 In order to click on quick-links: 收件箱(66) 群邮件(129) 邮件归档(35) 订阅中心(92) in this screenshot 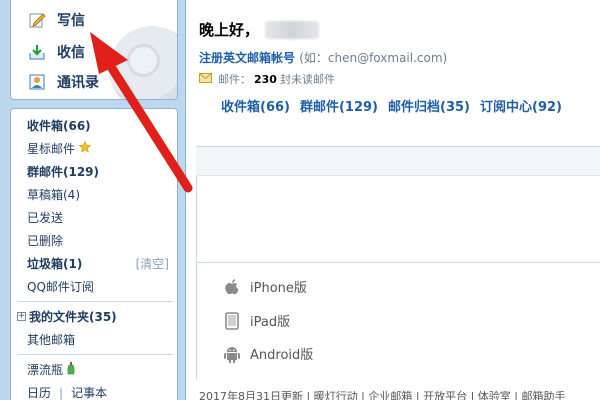, I will do `click(391, 105)`.